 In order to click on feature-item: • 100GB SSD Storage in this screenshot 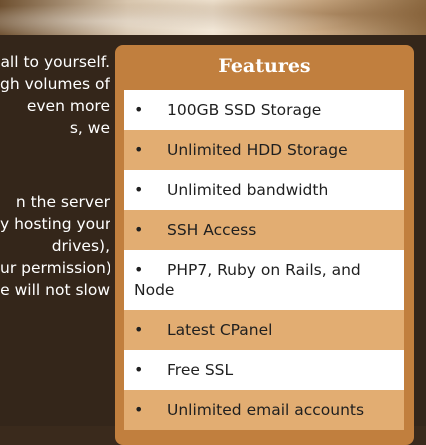, I will do `click(264, 110)`.